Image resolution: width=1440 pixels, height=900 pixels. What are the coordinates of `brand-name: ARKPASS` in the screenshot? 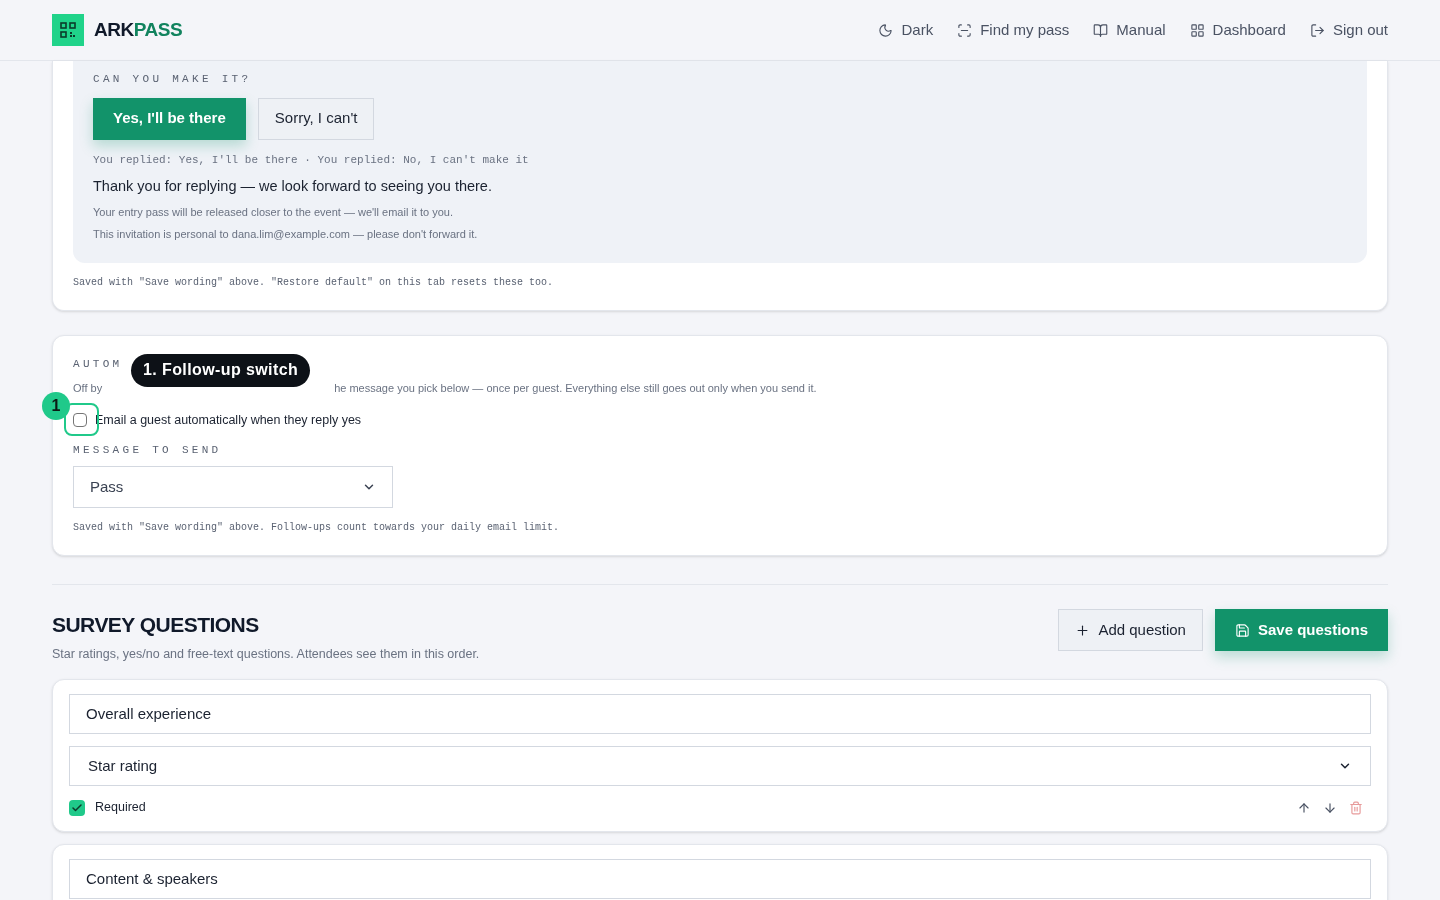 It's located at (138, 30).